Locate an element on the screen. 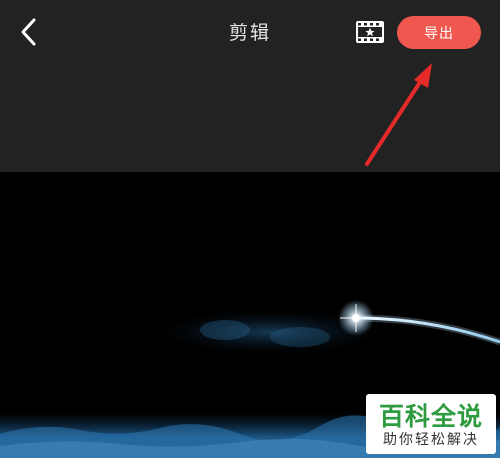 Image resolution: width=500 pixels, height=458 pixels. film-template-button is located at coordinates (370, 32).